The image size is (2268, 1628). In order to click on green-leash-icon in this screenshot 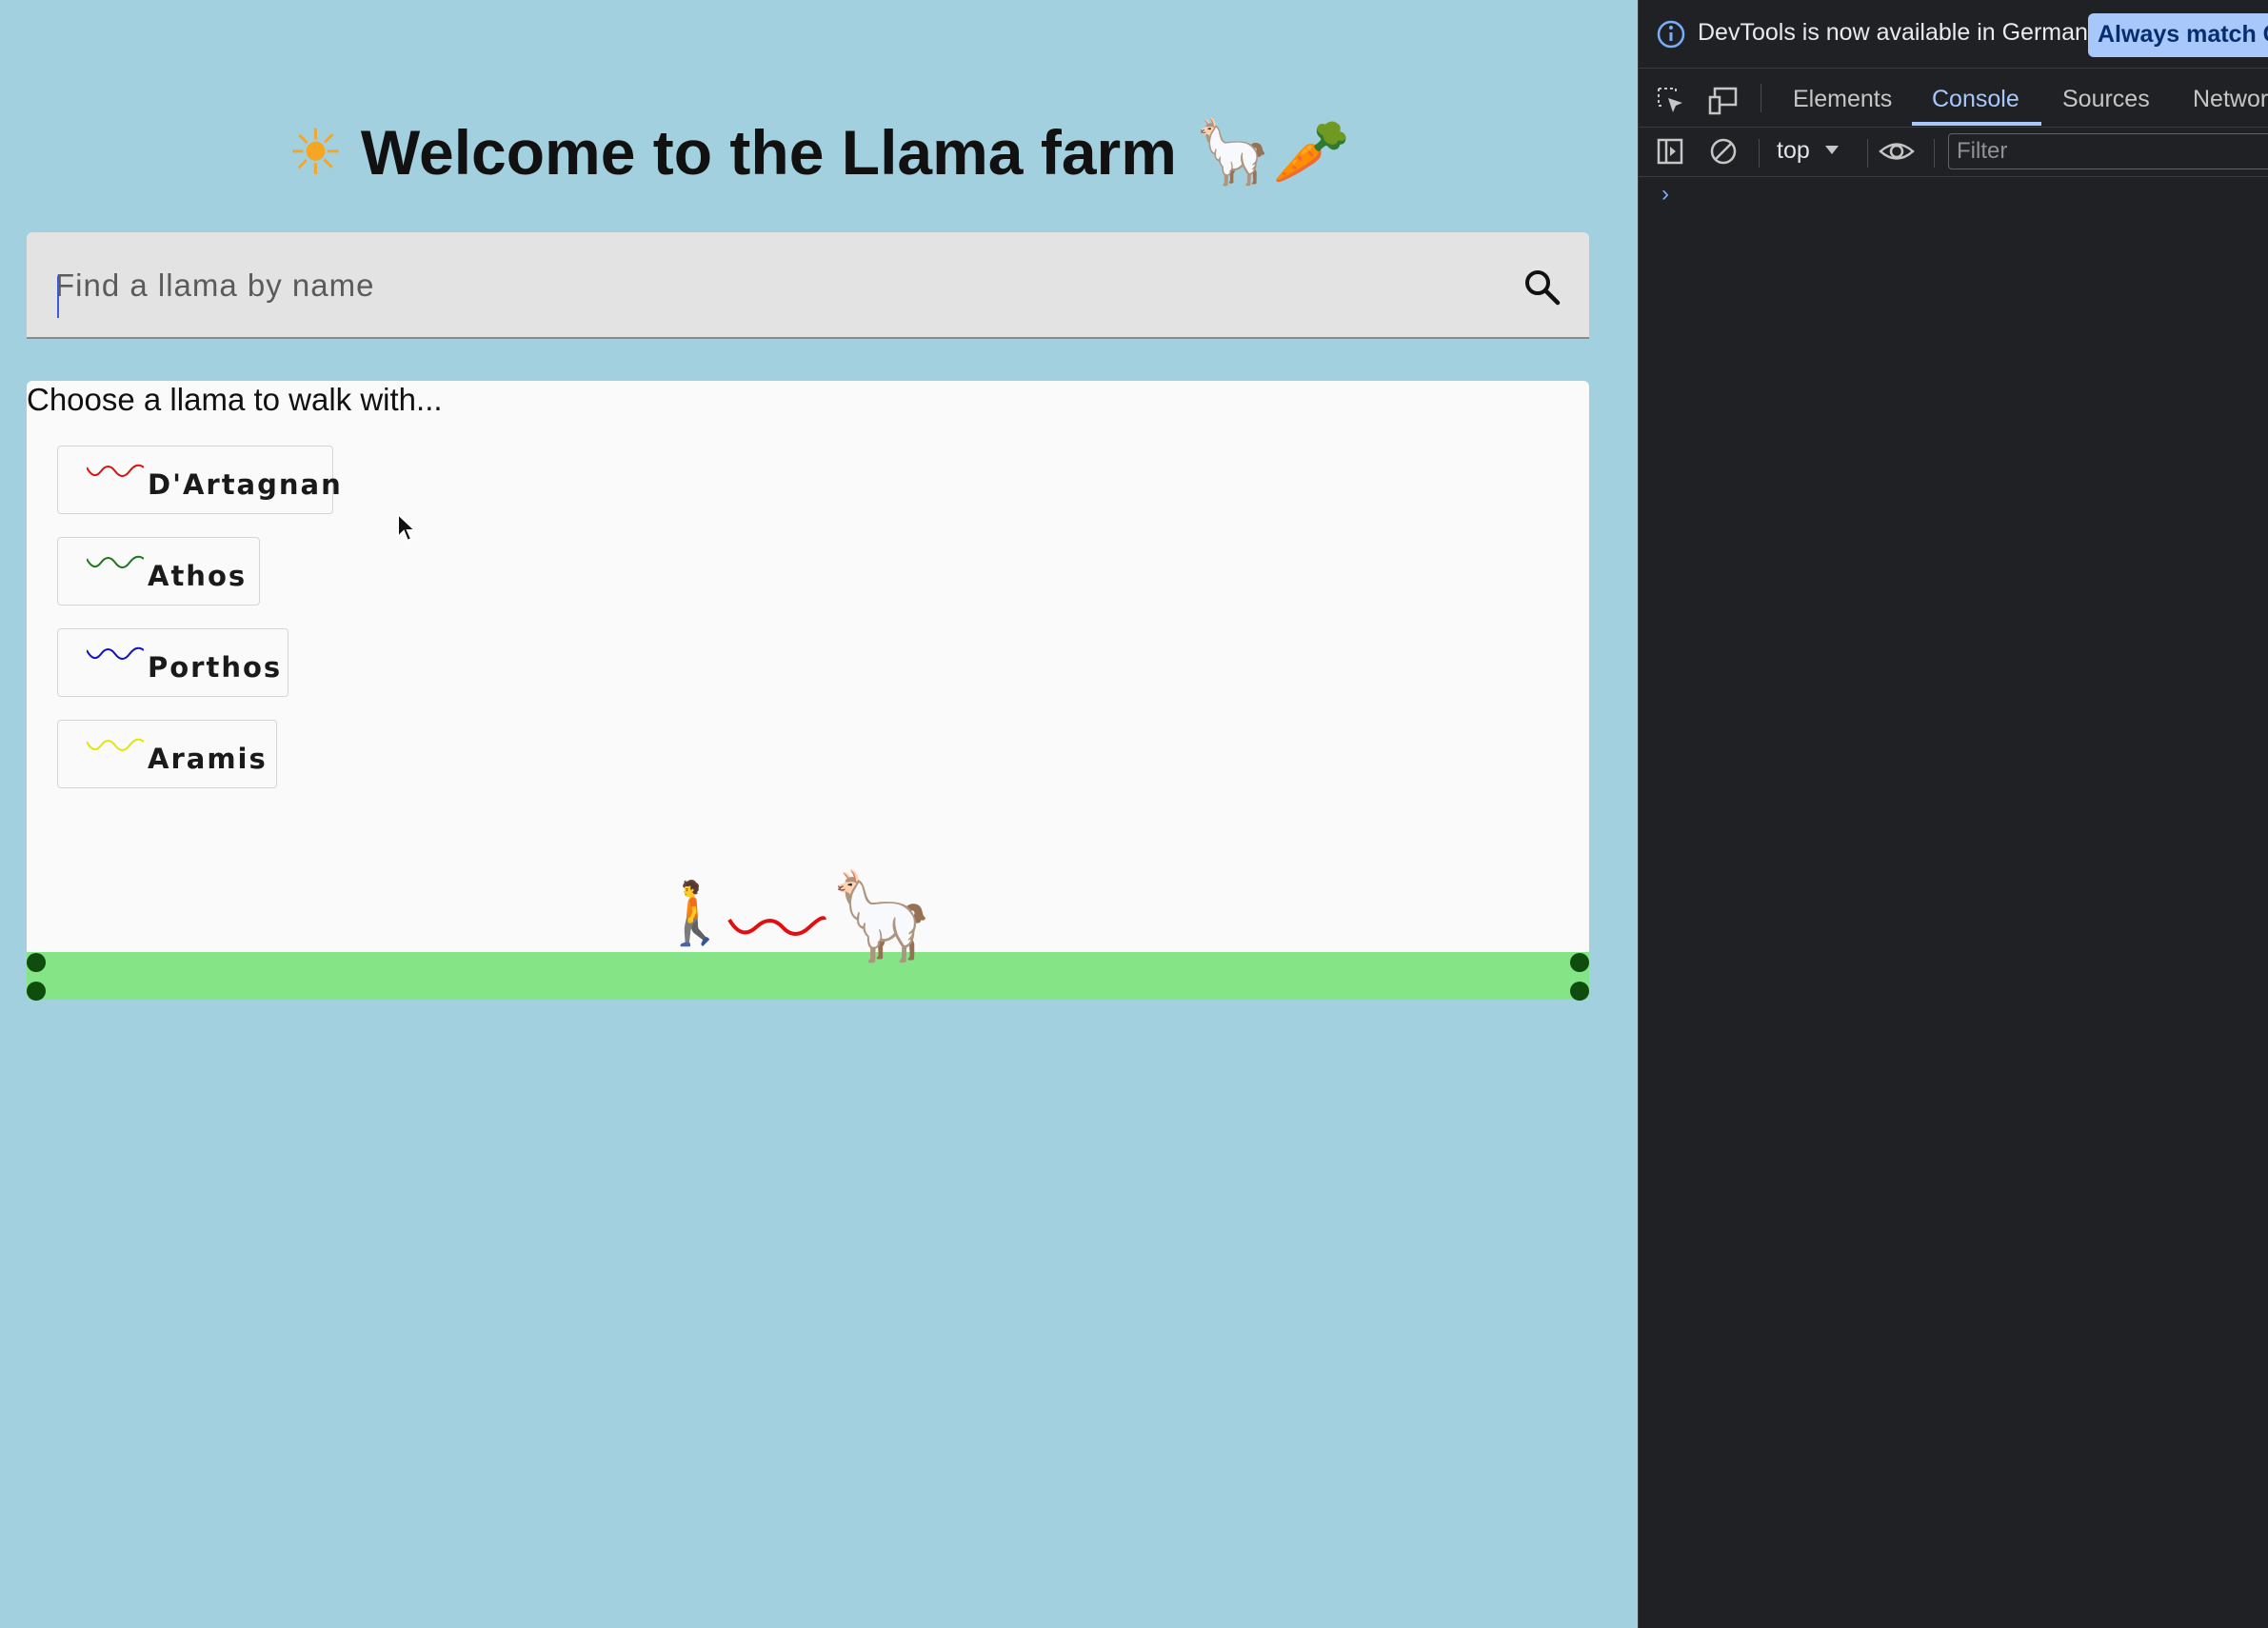, I will do `click(115, 561)`.